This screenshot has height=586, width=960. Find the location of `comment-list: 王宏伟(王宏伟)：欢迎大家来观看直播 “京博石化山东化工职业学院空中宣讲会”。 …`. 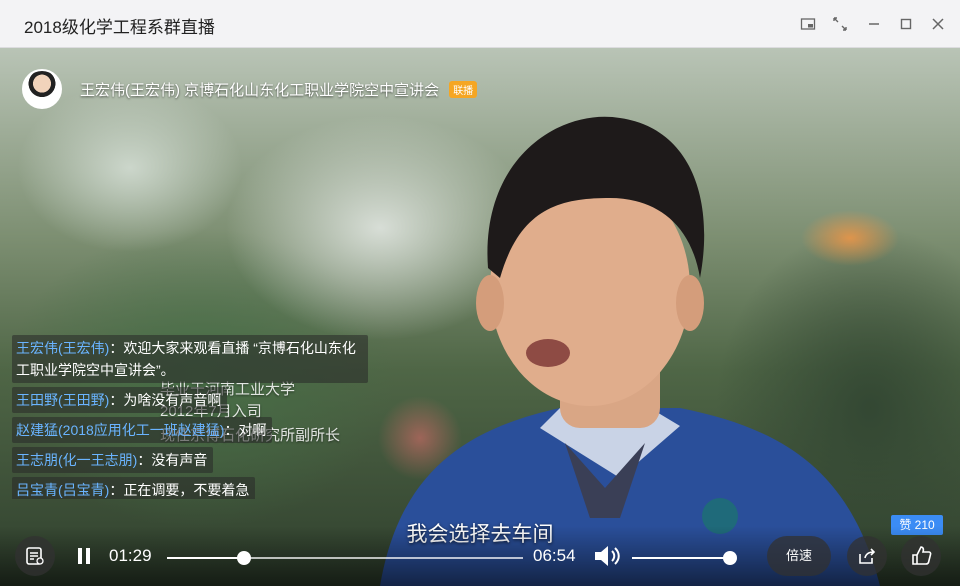

comment-list: 王宏伟(王宏伟)：欢迎大家来观看直播 “京博石化山东化工职业学院空中宣讲会”。 … is located at coordinates (192, 417).